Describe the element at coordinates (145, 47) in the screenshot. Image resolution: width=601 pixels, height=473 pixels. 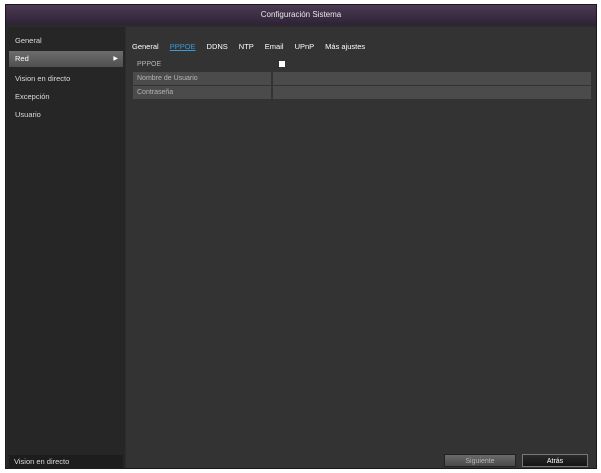
I see `tab-general: General` at that location.